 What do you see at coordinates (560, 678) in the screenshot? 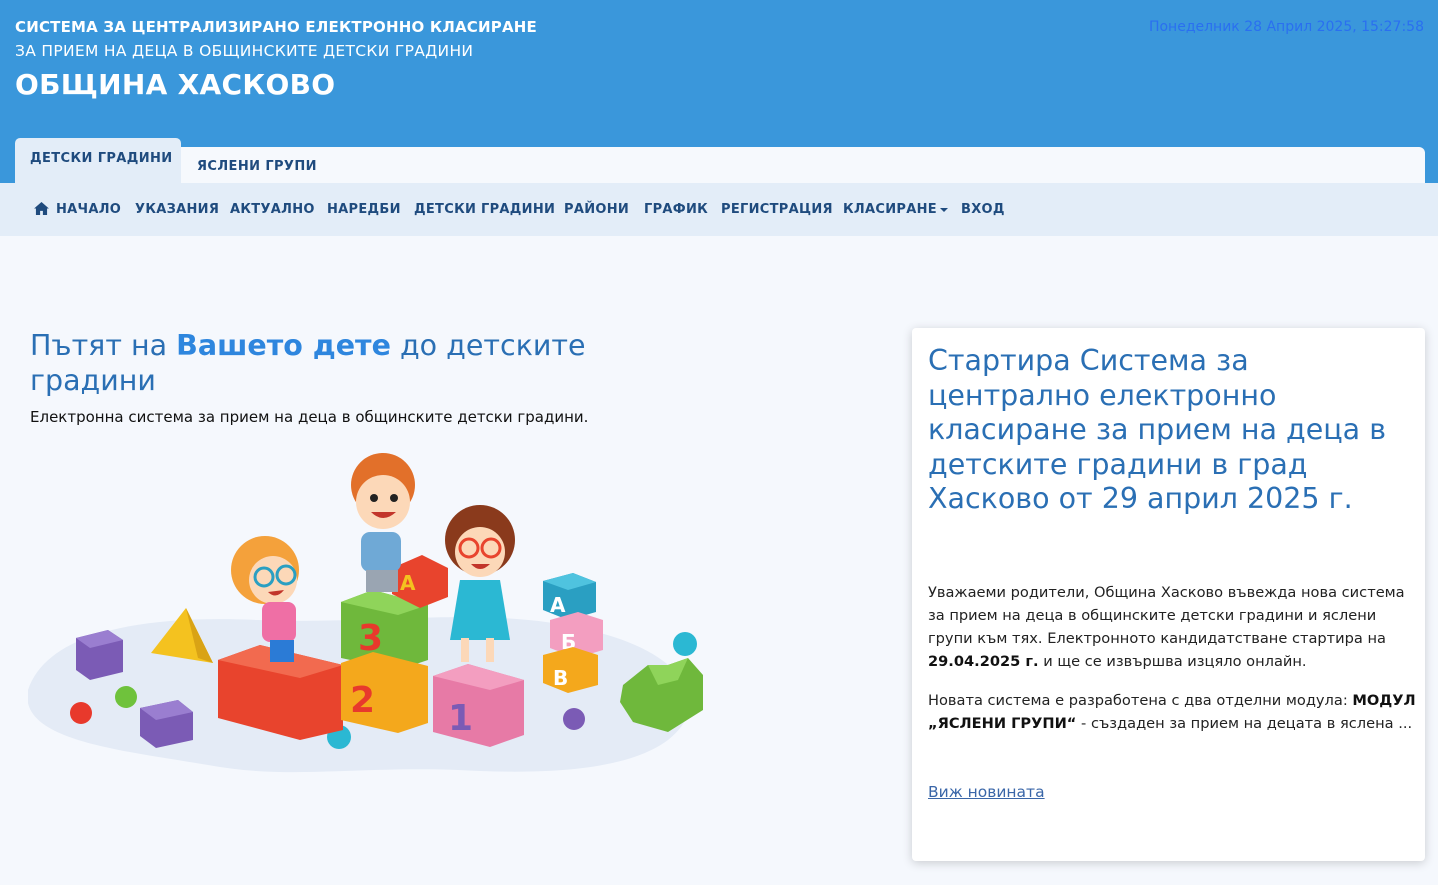
I see `block-v-letter: В` at bounding box center [560, 678].